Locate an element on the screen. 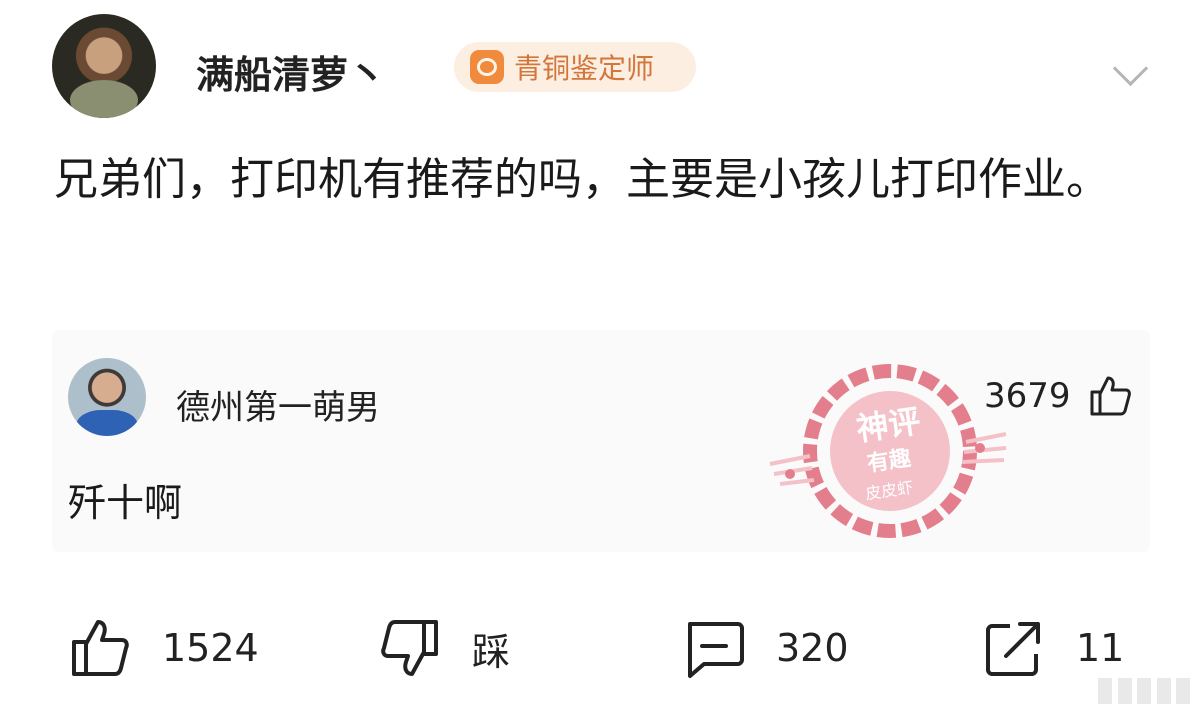 The height and width of the screenshot is (716, 1200). badge-label: 青铜鉴定师 is located at coordinates (584, 68).